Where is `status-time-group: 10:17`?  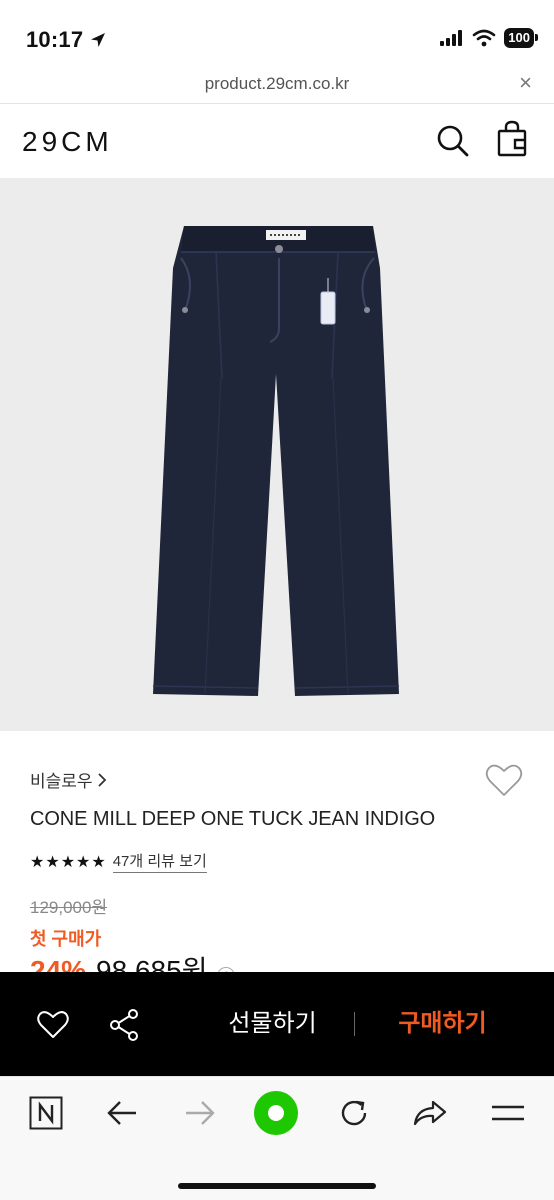 status-time-group: 10:17 is located at coordinates (66, 40).